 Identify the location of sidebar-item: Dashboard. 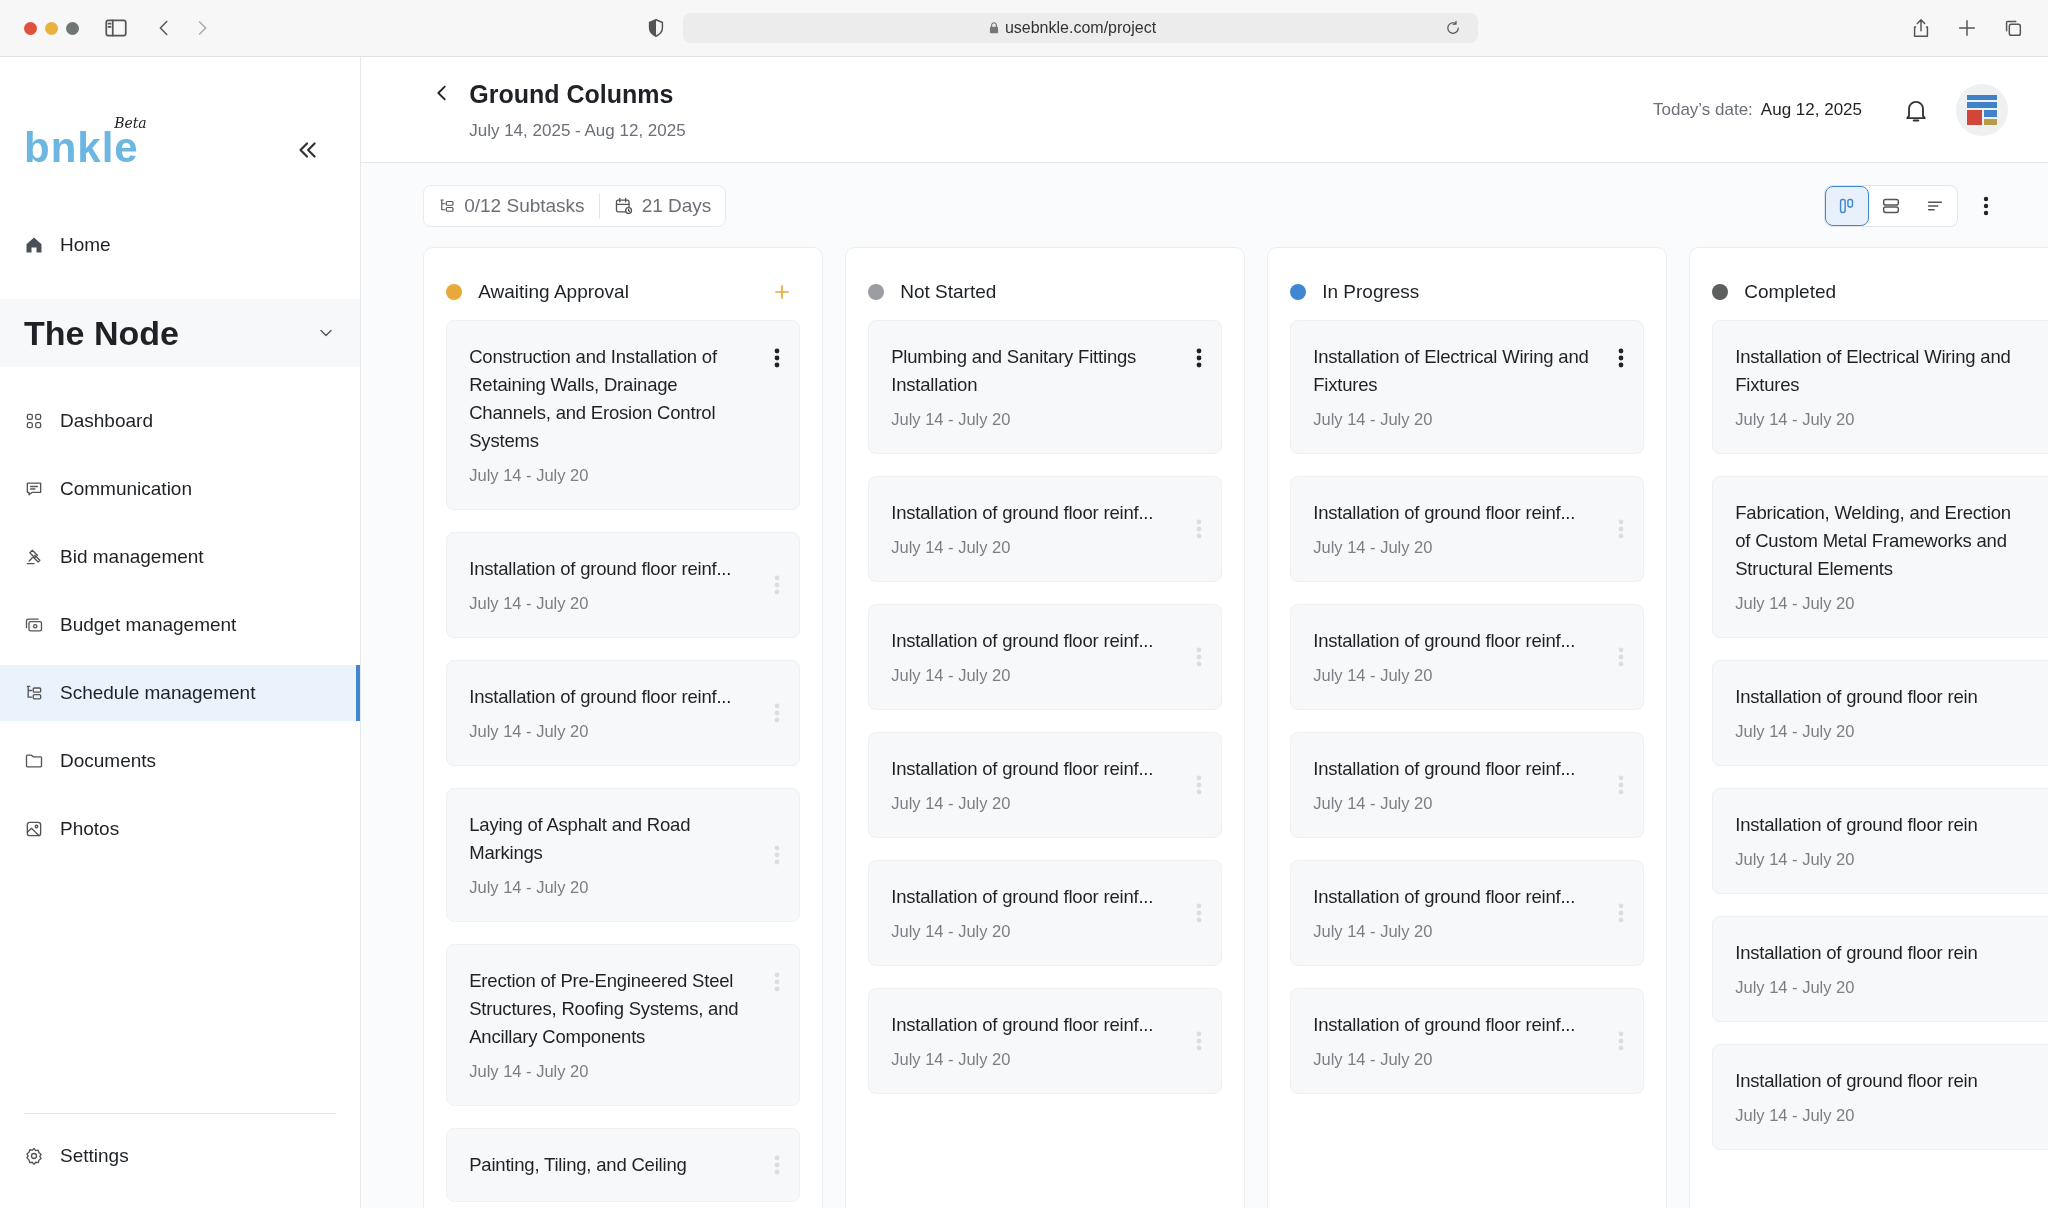
(180, 421).